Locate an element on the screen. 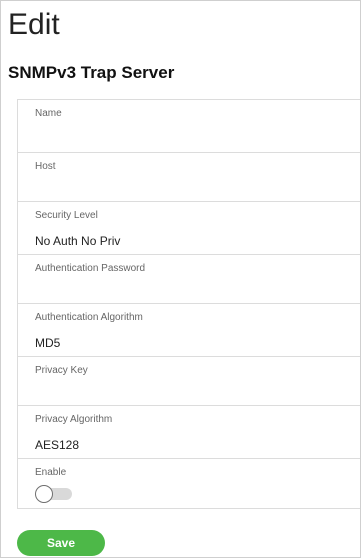 This screenshot has width=361, height=558. privacy-algorithm-select: Privacy Algorithm AES128 is located at coordinates (188, 432).